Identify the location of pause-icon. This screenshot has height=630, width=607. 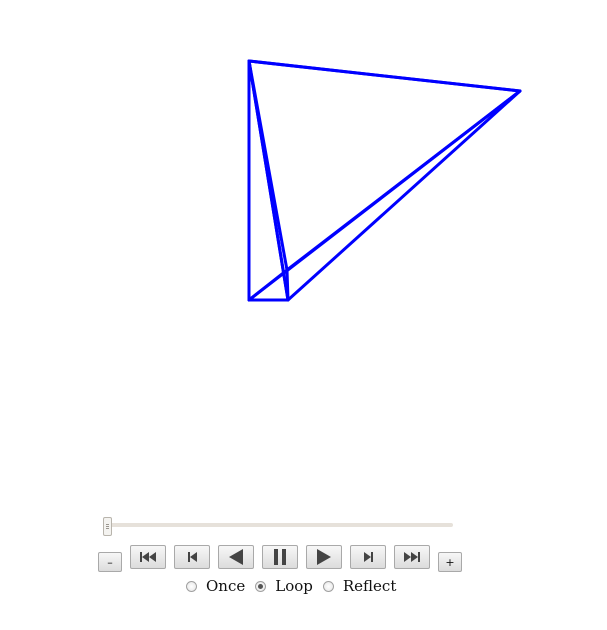
(280, 557).